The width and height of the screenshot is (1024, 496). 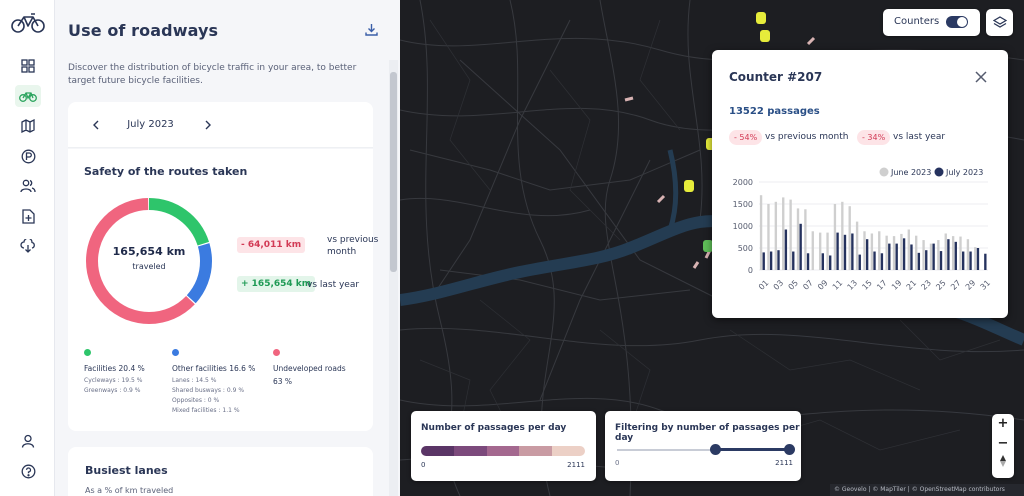 I want to click on chart-x-tick: 17, so click(x=882, y=285).